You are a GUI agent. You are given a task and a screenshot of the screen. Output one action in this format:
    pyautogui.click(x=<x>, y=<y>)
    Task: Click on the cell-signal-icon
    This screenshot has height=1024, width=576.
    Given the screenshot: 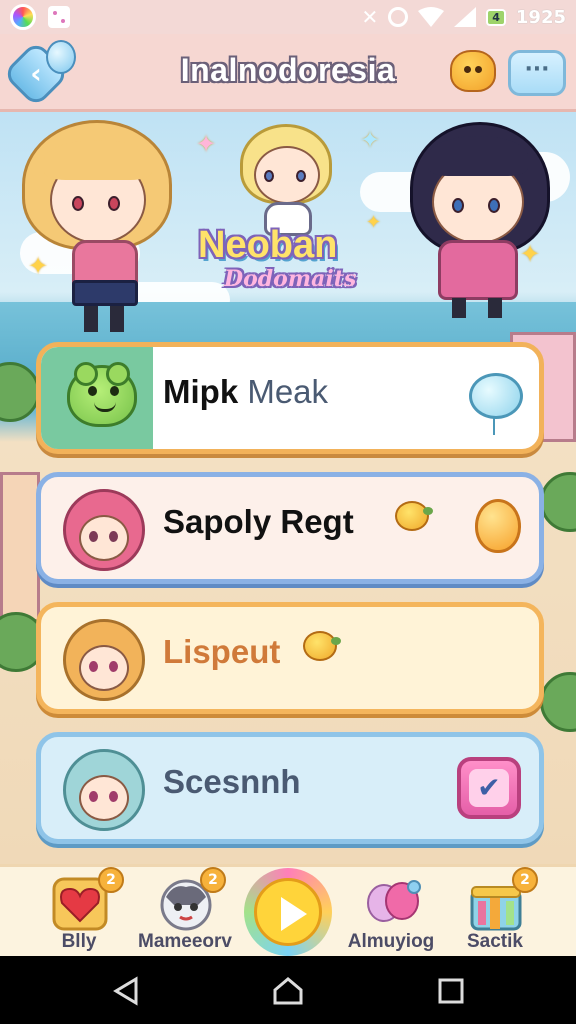 What is the action you would take?
    pyautogui.click(x=465, y=17)
    